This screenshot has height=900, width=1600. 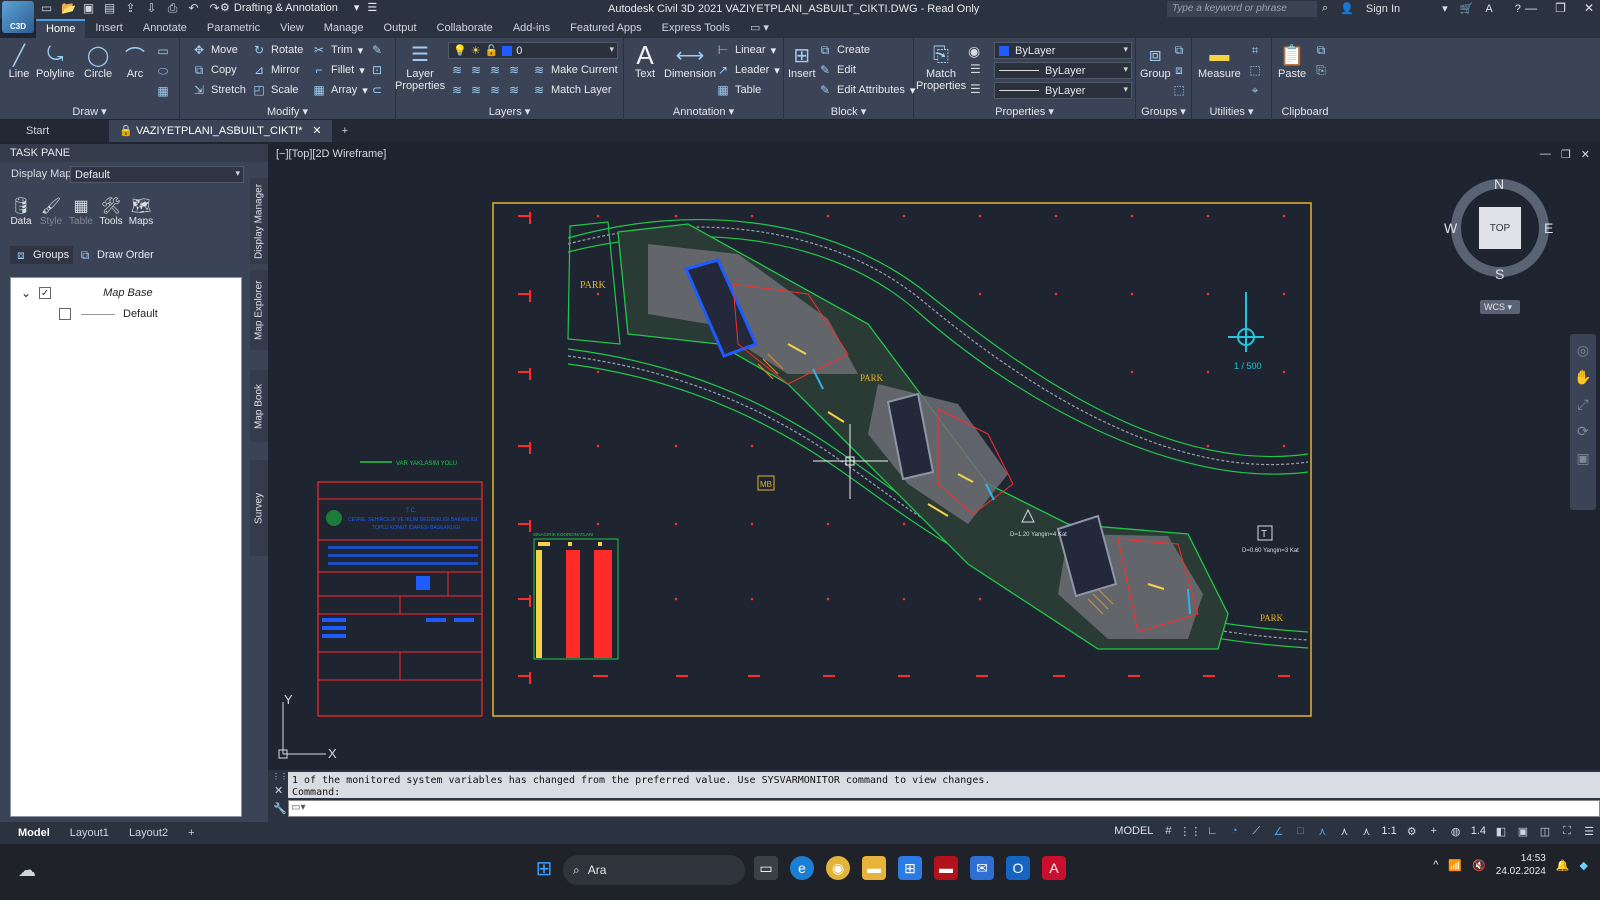 What do you see at coordinates (465, 28) in the screenshot?
I see `tab-collaborate: Collaborate` at bounding box center [465, 28].